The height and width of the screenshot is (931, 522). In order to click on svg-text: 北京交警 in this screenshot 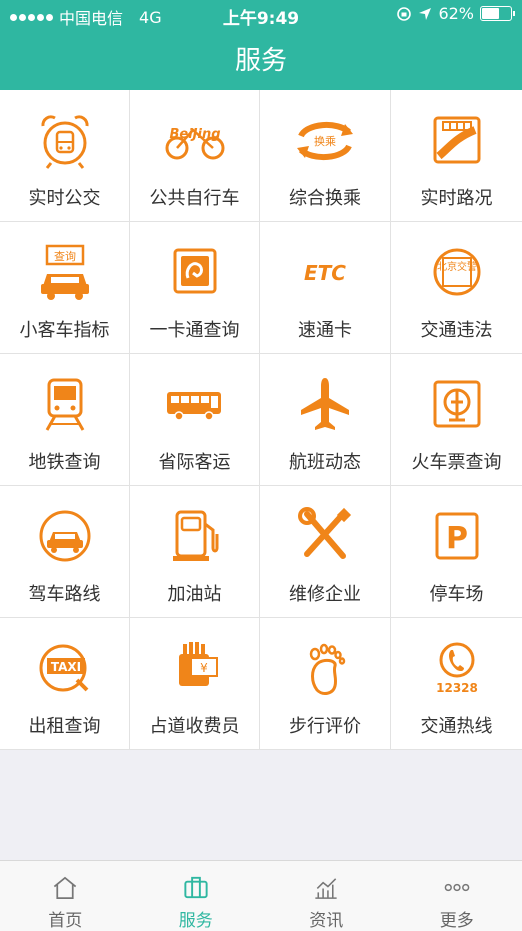, I will do `click(457, 266)`.